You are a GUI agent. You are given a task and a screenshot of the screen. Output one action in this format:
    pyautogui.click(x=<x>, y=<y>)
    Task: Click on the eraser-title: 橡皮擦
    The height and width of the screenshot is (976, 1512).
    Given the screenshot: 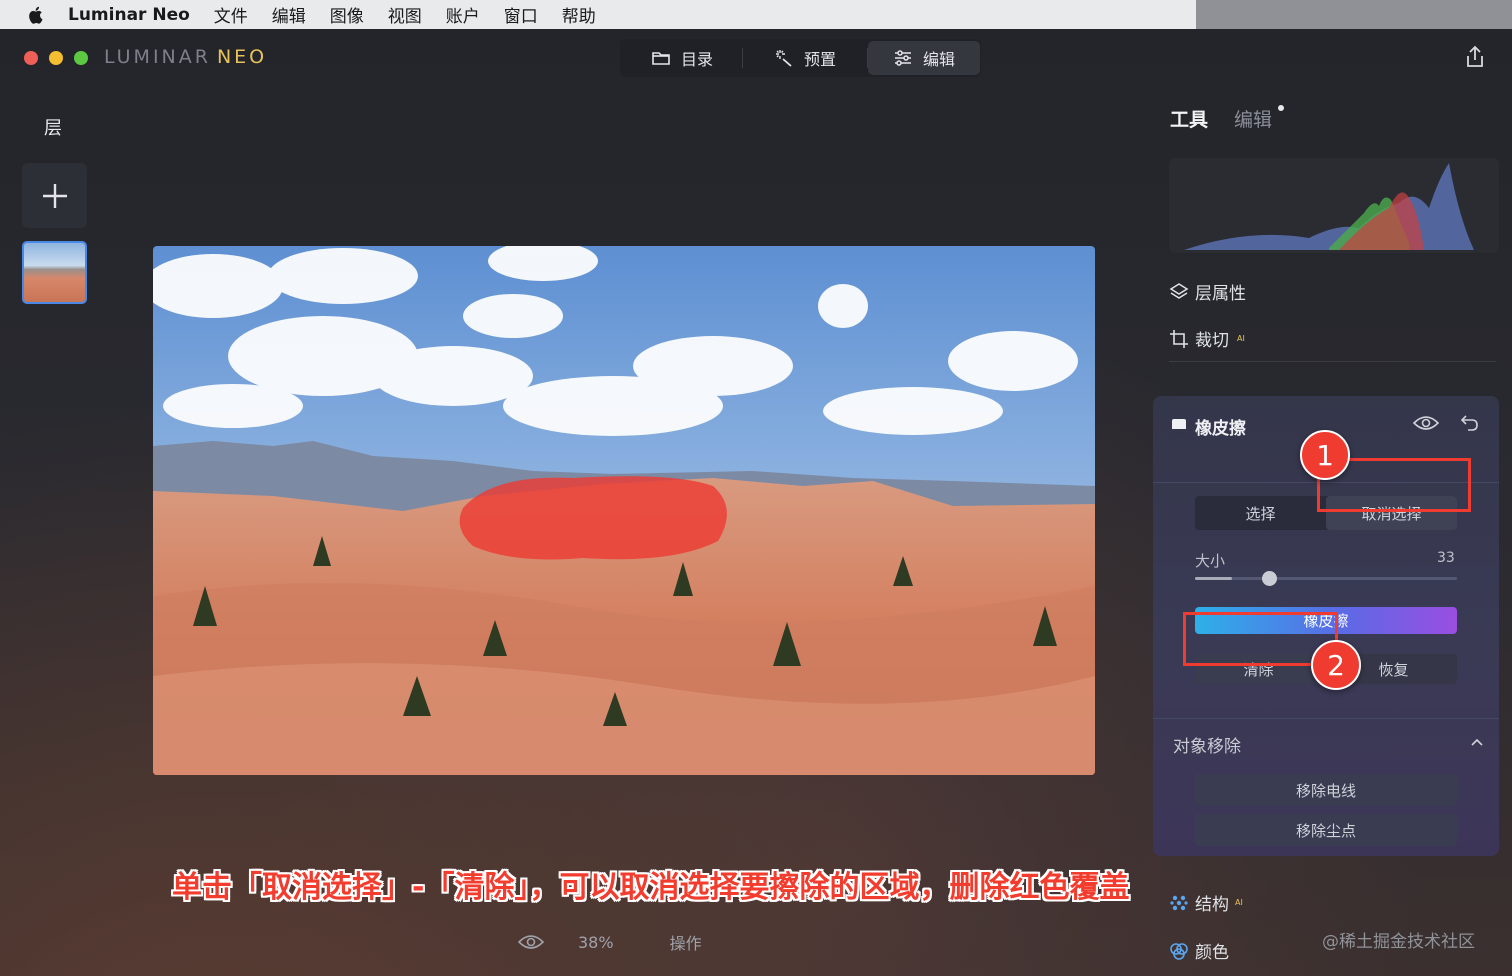 What is the action you would take?
    pyautogui.click(x=1220, y=429)
    